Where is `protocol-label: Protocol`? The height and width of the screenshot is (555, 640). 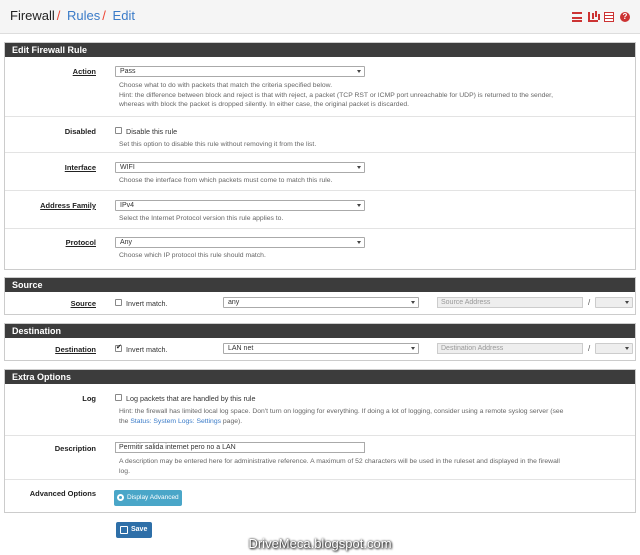
protocol-label: Protocol is located at coordinates (80, 242).